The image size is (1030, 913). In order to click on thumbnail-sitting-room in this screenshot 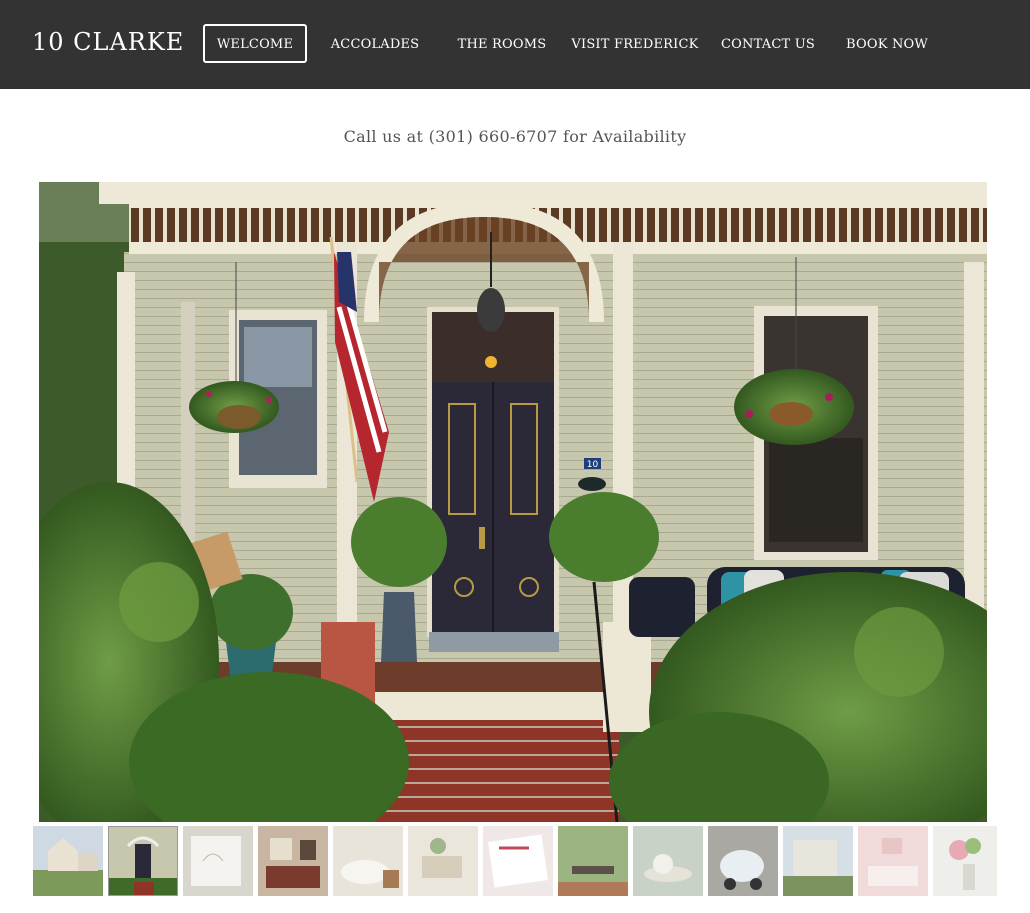, I will do `click(443, 861)`.